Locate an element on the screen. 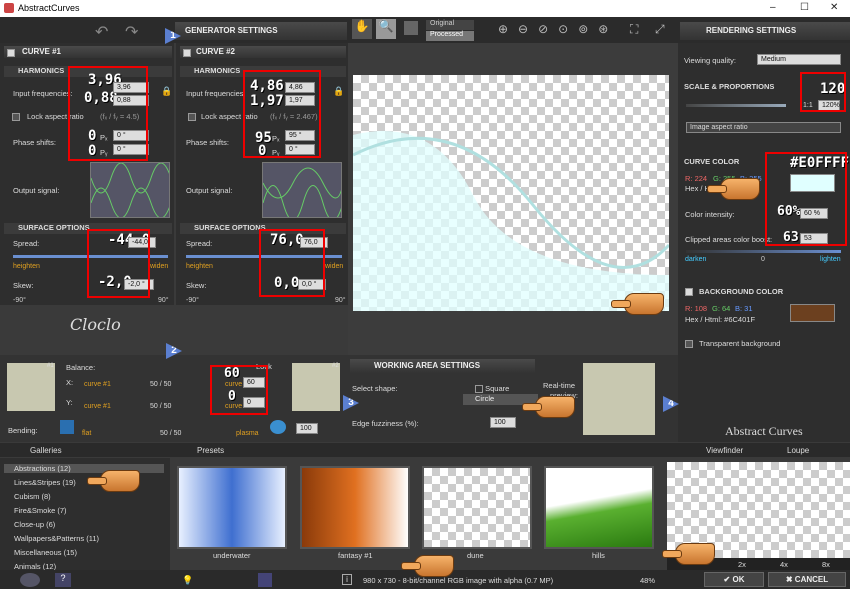  app-icon is located at coordinates (9, 8).